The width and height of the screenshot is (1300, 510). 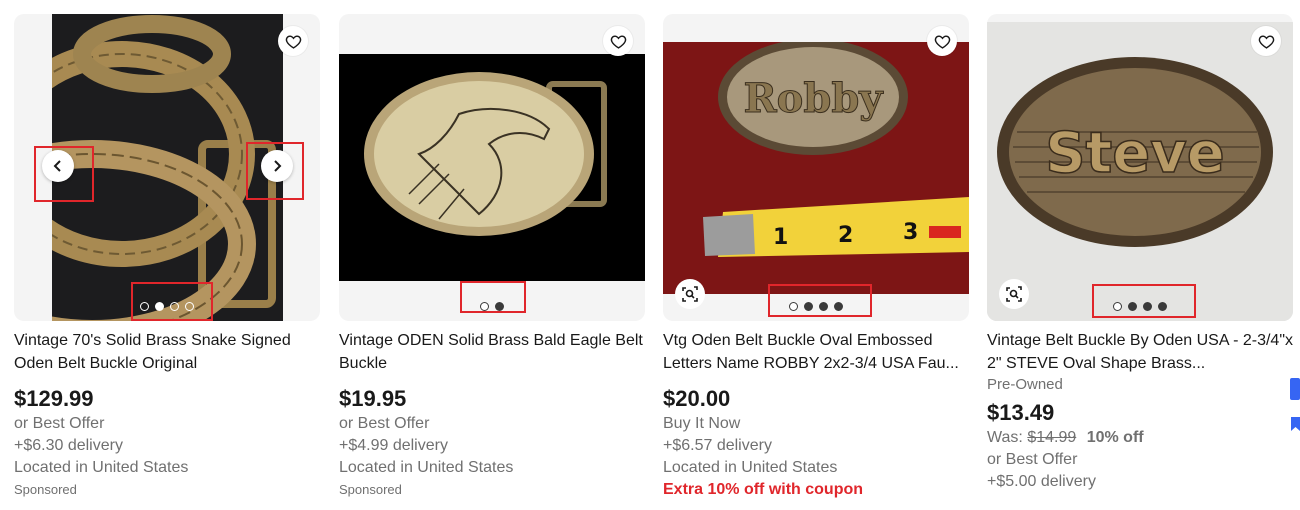 What do you see at coordinates (1005, 437) in the screenshot?
I see `was-label: Was:` at bounding box center [1005, 437].